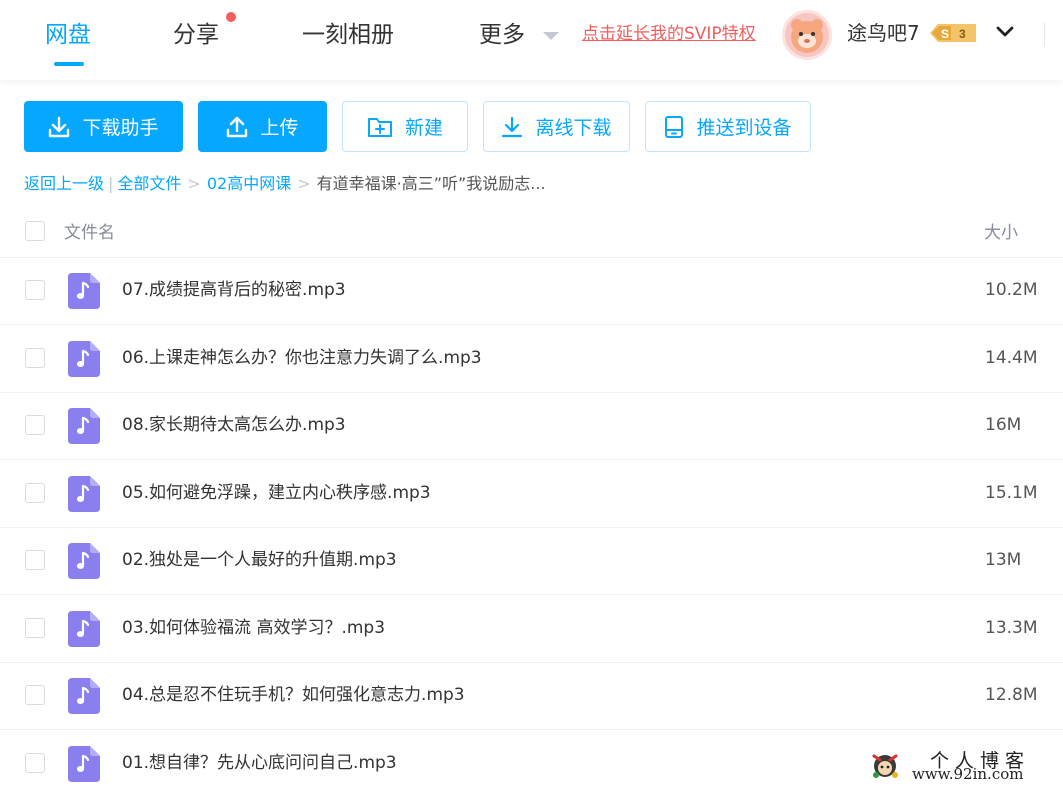  What do you see at coordinates (149, 183) in the screenshot?
I see `breadcrumb-all-files-link: 全部文件` at bounding box center [149, 183].